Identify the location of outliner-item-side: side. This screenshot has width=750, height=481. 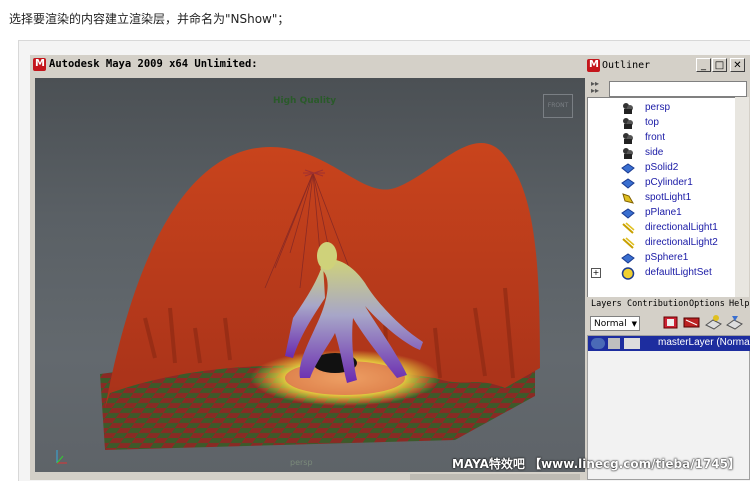
(662, 153).